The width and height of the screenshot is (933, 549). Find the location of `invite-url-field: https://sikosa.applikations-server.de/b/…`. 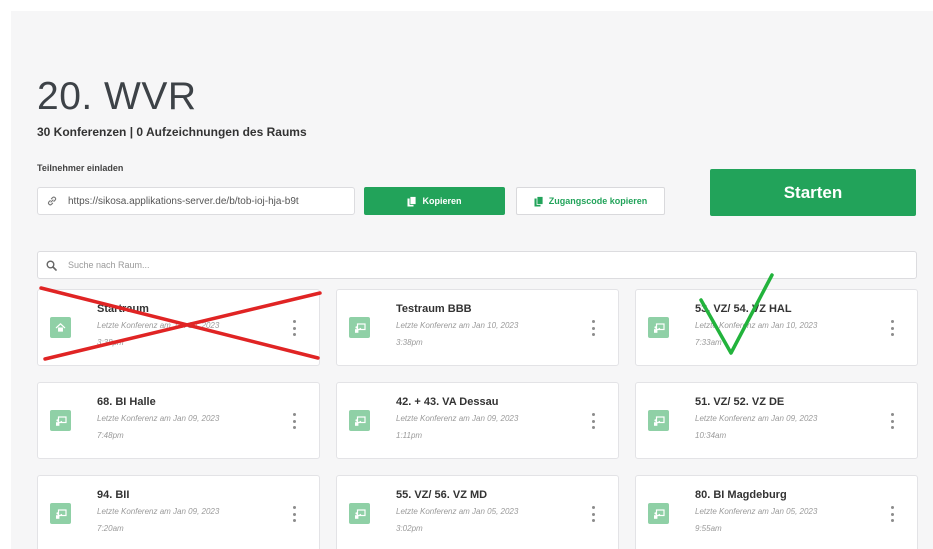

invite-url-field: https://sikosa.applikations-server.de/b/… is located at coordinates (196, 201).